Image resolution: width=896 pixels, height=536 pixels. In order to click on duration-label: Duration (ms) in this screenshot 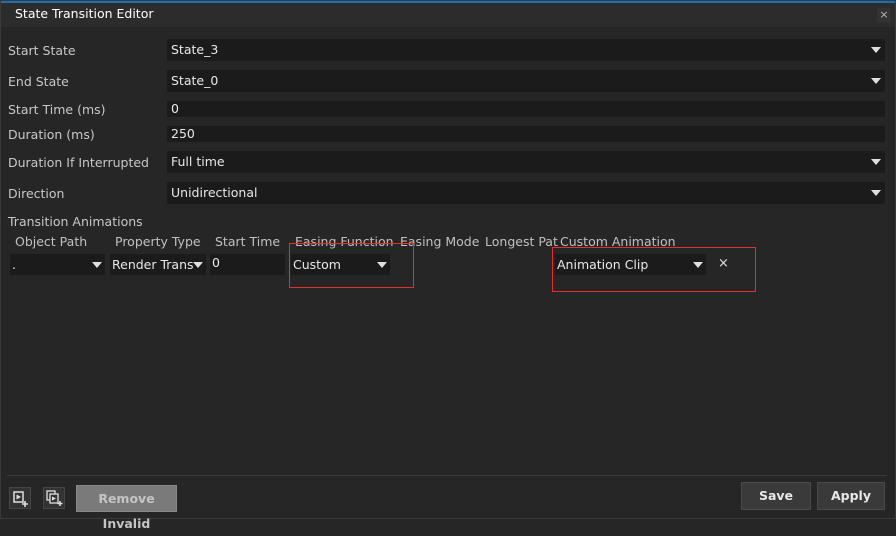, I will do `click(51, 134)`.